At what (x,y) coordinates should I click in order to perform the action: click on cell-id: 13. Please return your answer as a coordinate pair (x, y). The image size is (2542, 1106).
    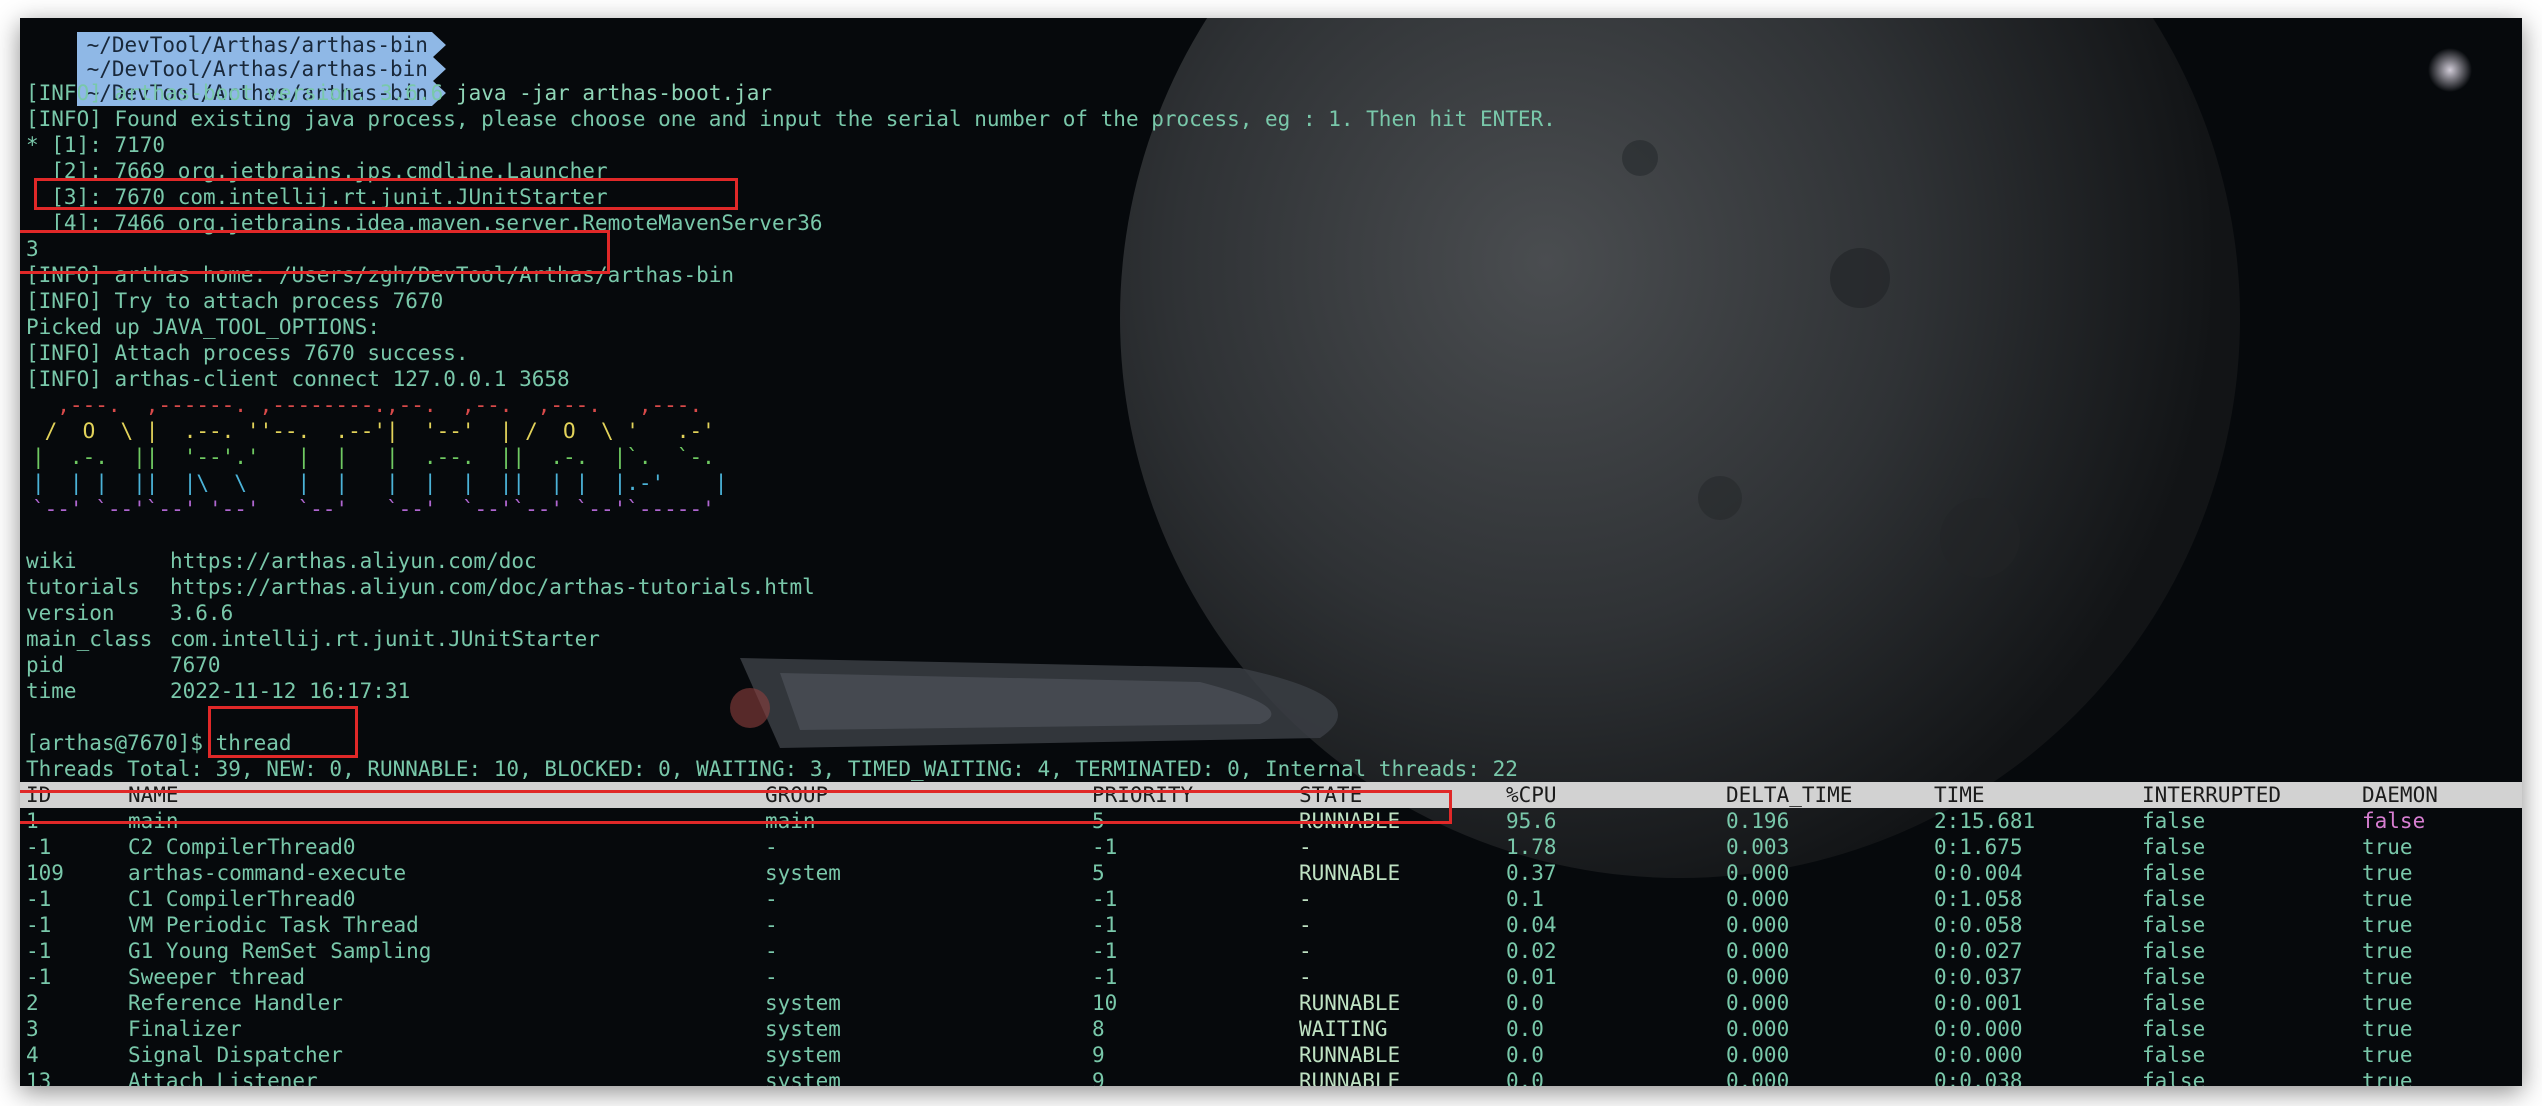
    Looking at the image, I should click on (39, 1077).